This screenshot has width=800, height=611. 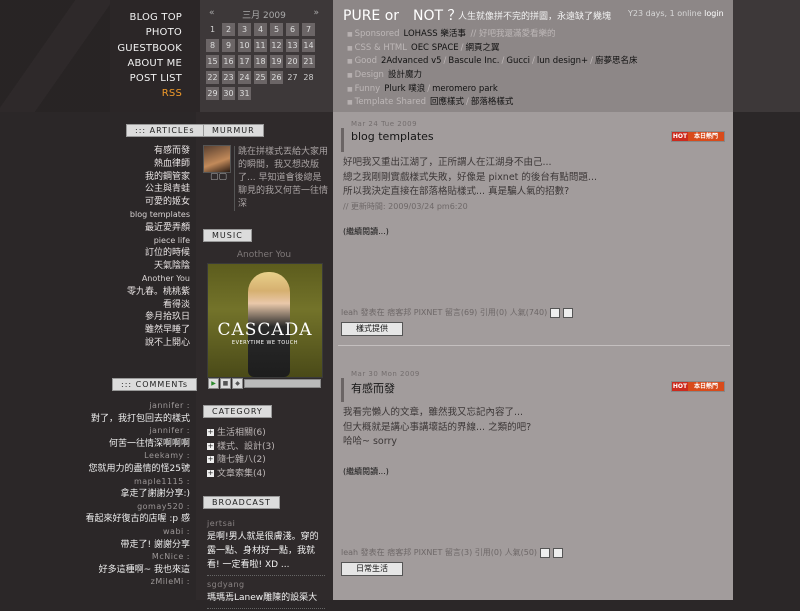 What do you see at coordinates (237, 383) in the screenshot?
I see `volume-icon: ◆` at bounding box center [237, 383].